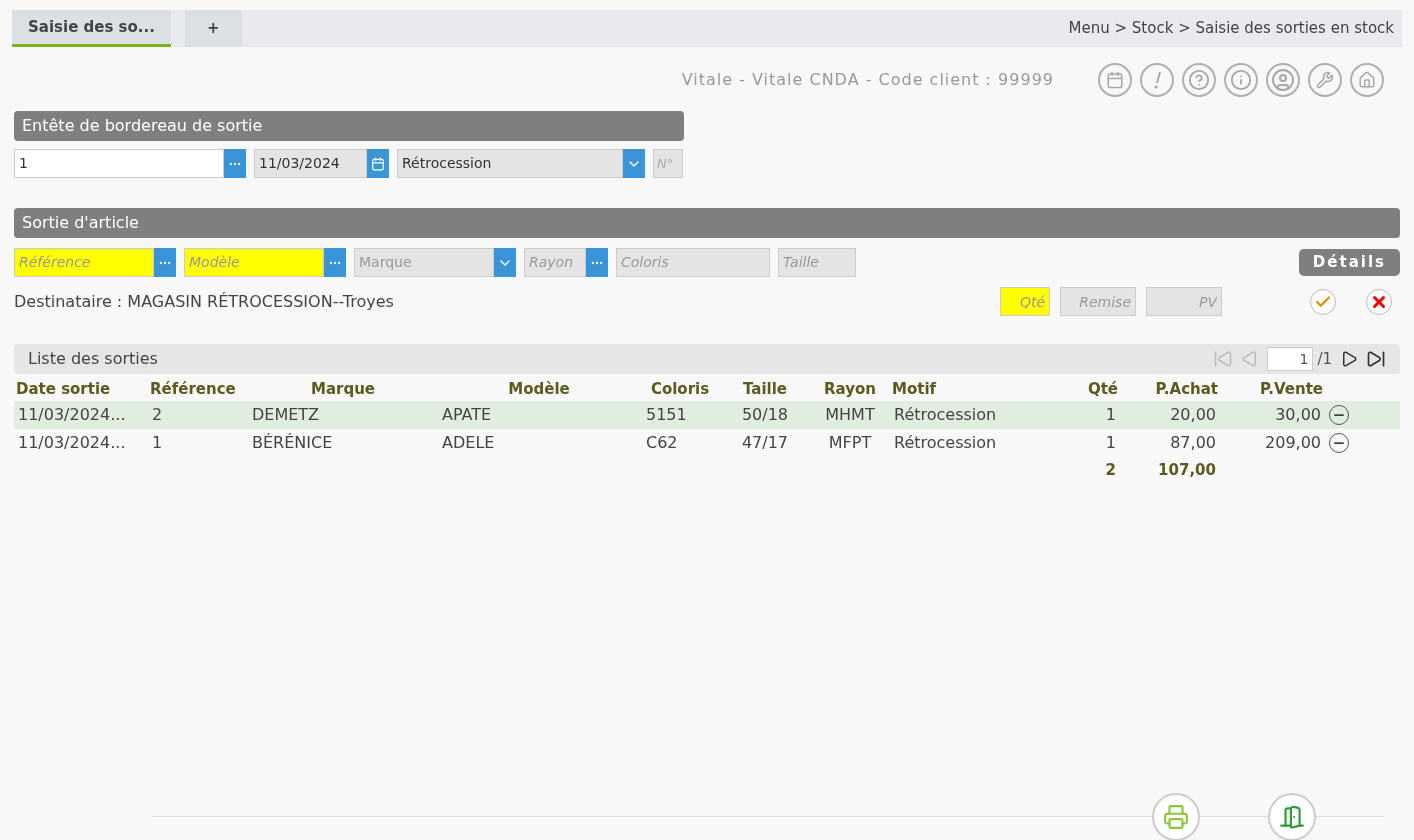  I want to click on motif-select: Rétrocession, so click(510, 163).